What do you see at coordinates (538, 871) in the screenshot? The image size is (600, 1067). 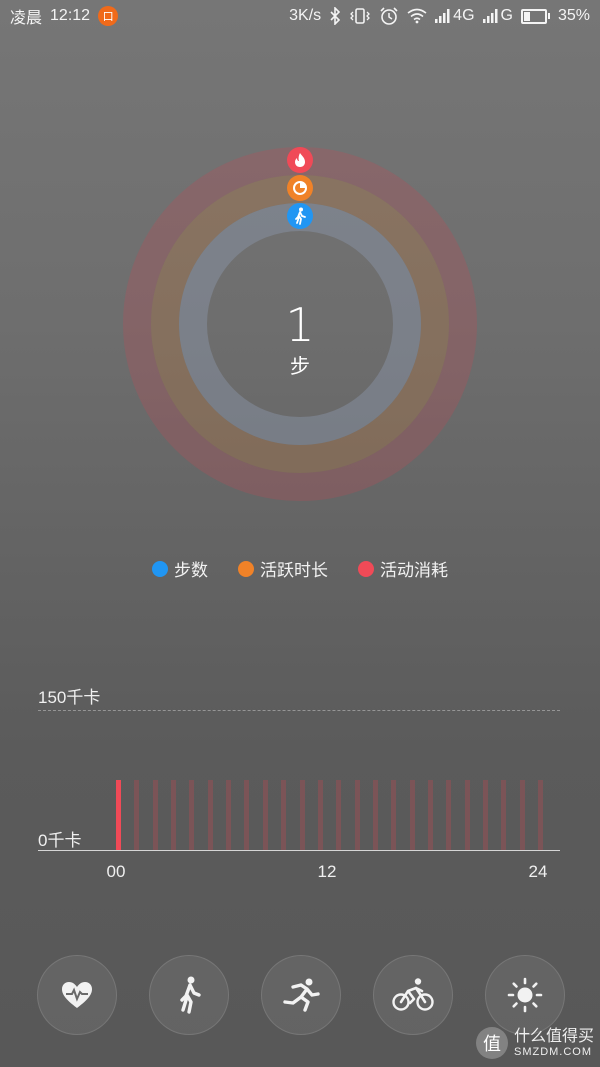 I see `x-tick-end: 24` at bounding box center [538, 871].